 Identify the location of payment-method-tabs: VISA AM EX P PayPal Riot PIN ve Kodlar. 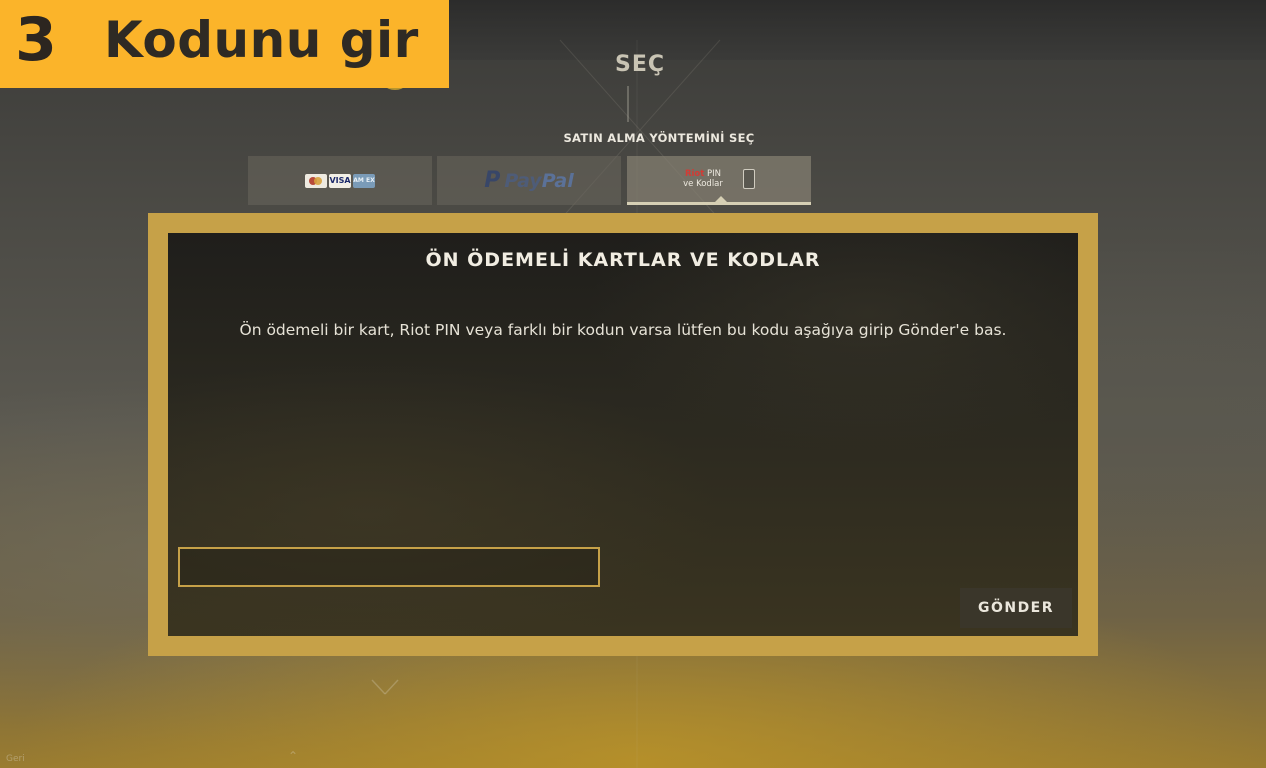
(529, 180).